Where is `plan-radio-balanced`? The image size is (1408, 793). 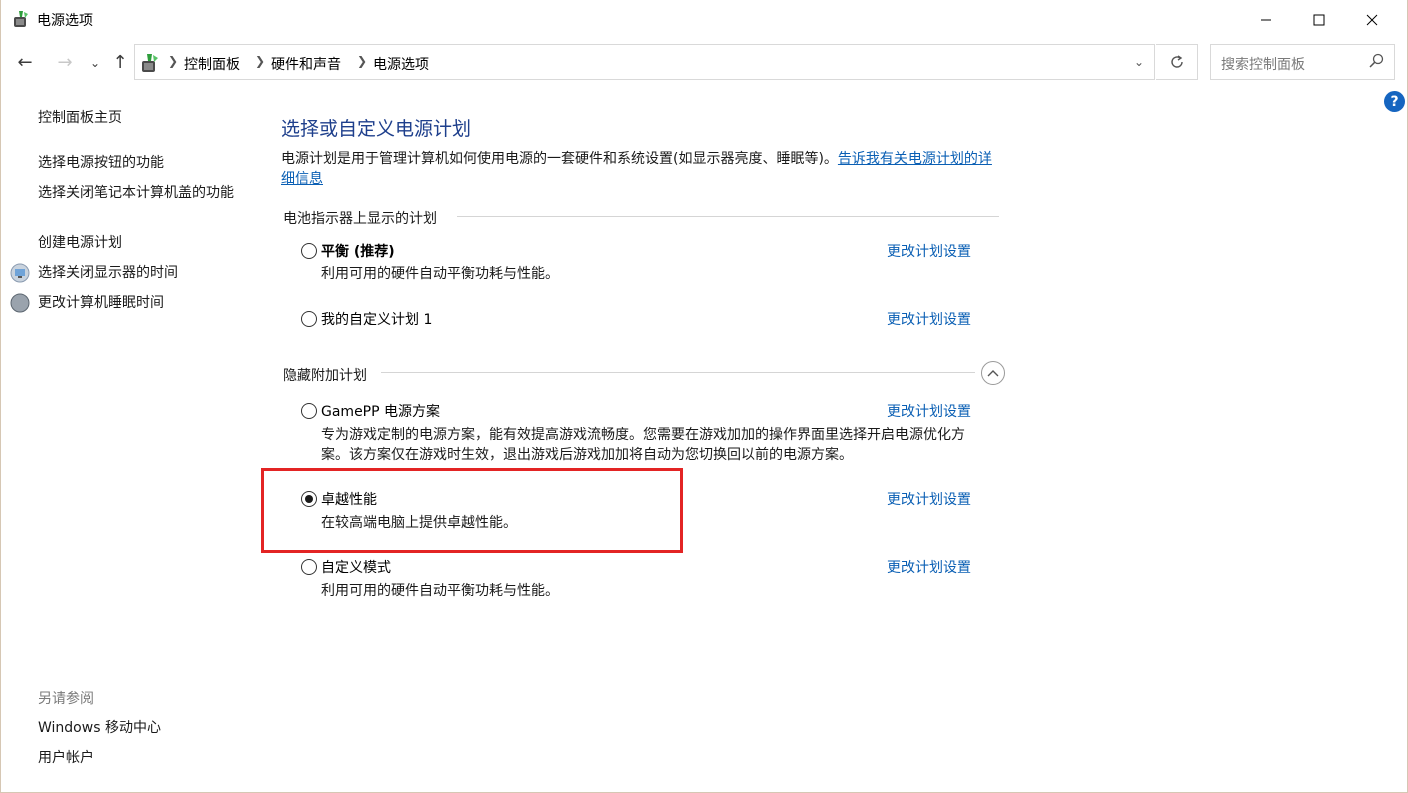
plan-radio-balanced is located at coordinates (309, 251).